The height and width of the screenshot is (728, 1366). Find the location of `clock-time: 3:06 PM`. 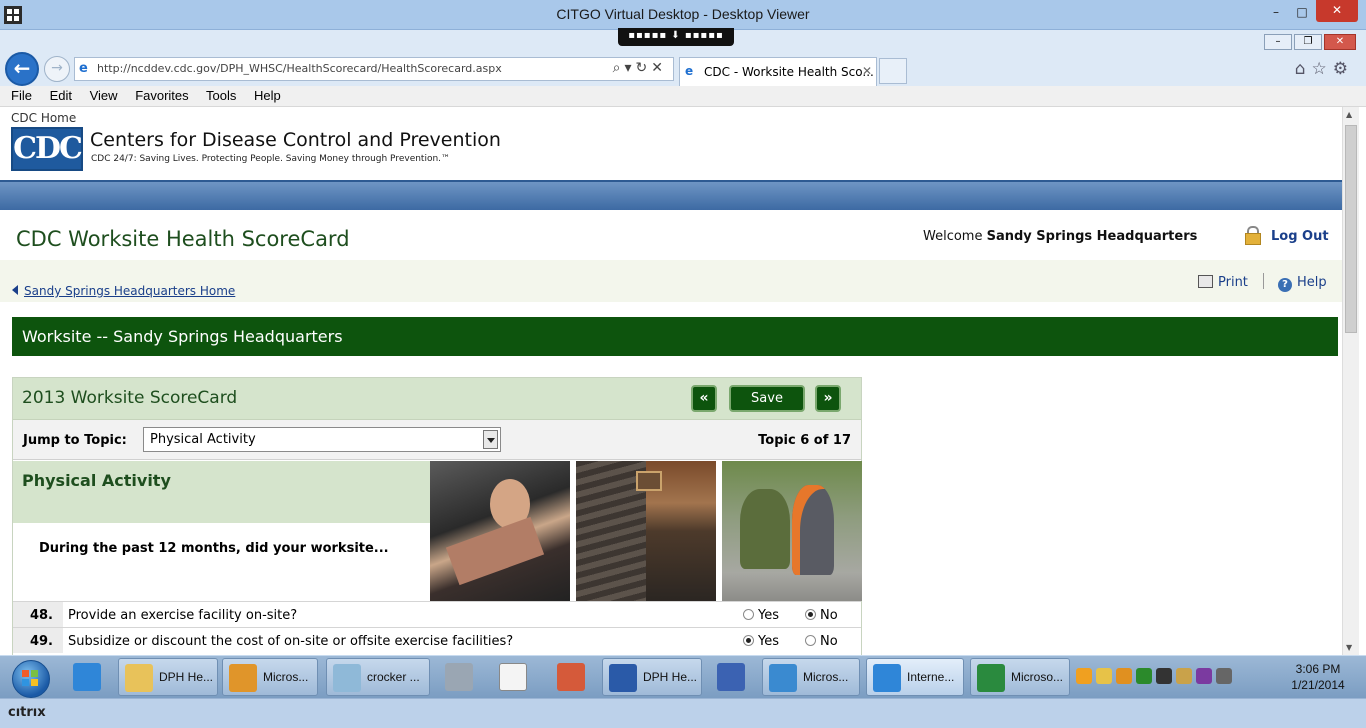

clock-time: 3:06 PM is located at coordinates (1318, 669).